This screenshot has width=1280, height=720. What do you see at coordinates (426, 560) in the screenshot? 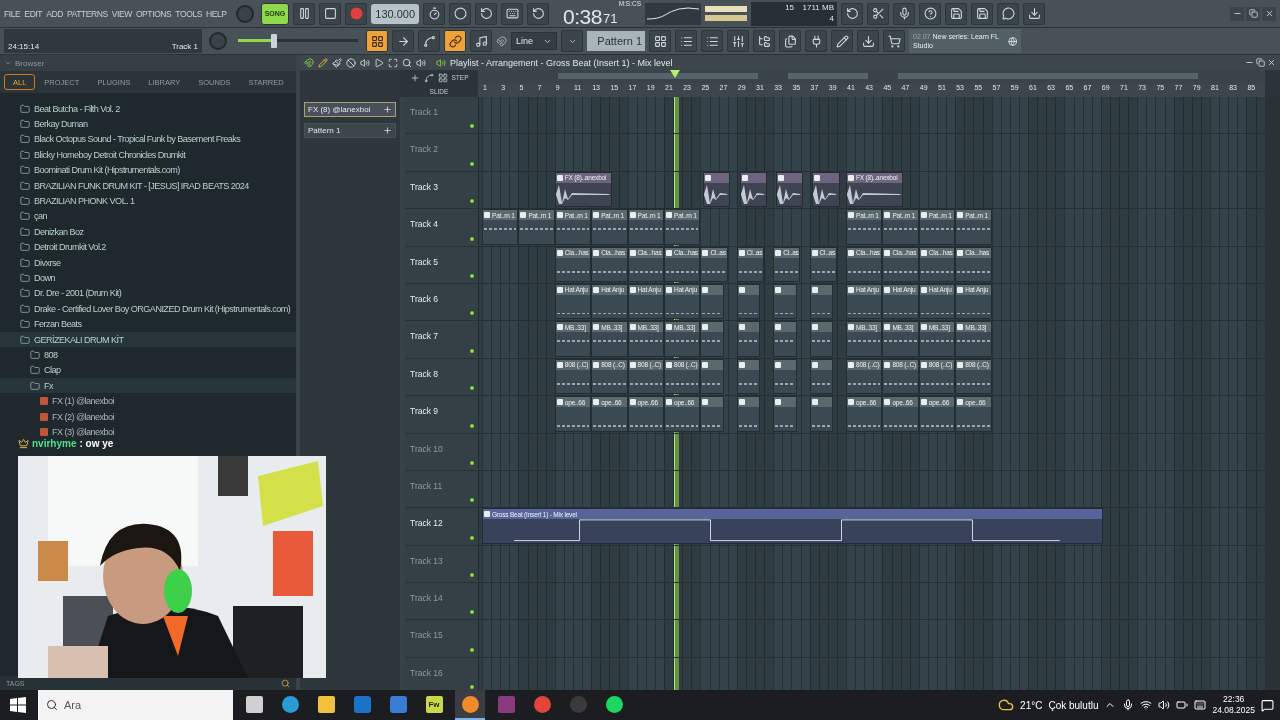
I see `track-name: Track 13` at bounding box center [426, 560].